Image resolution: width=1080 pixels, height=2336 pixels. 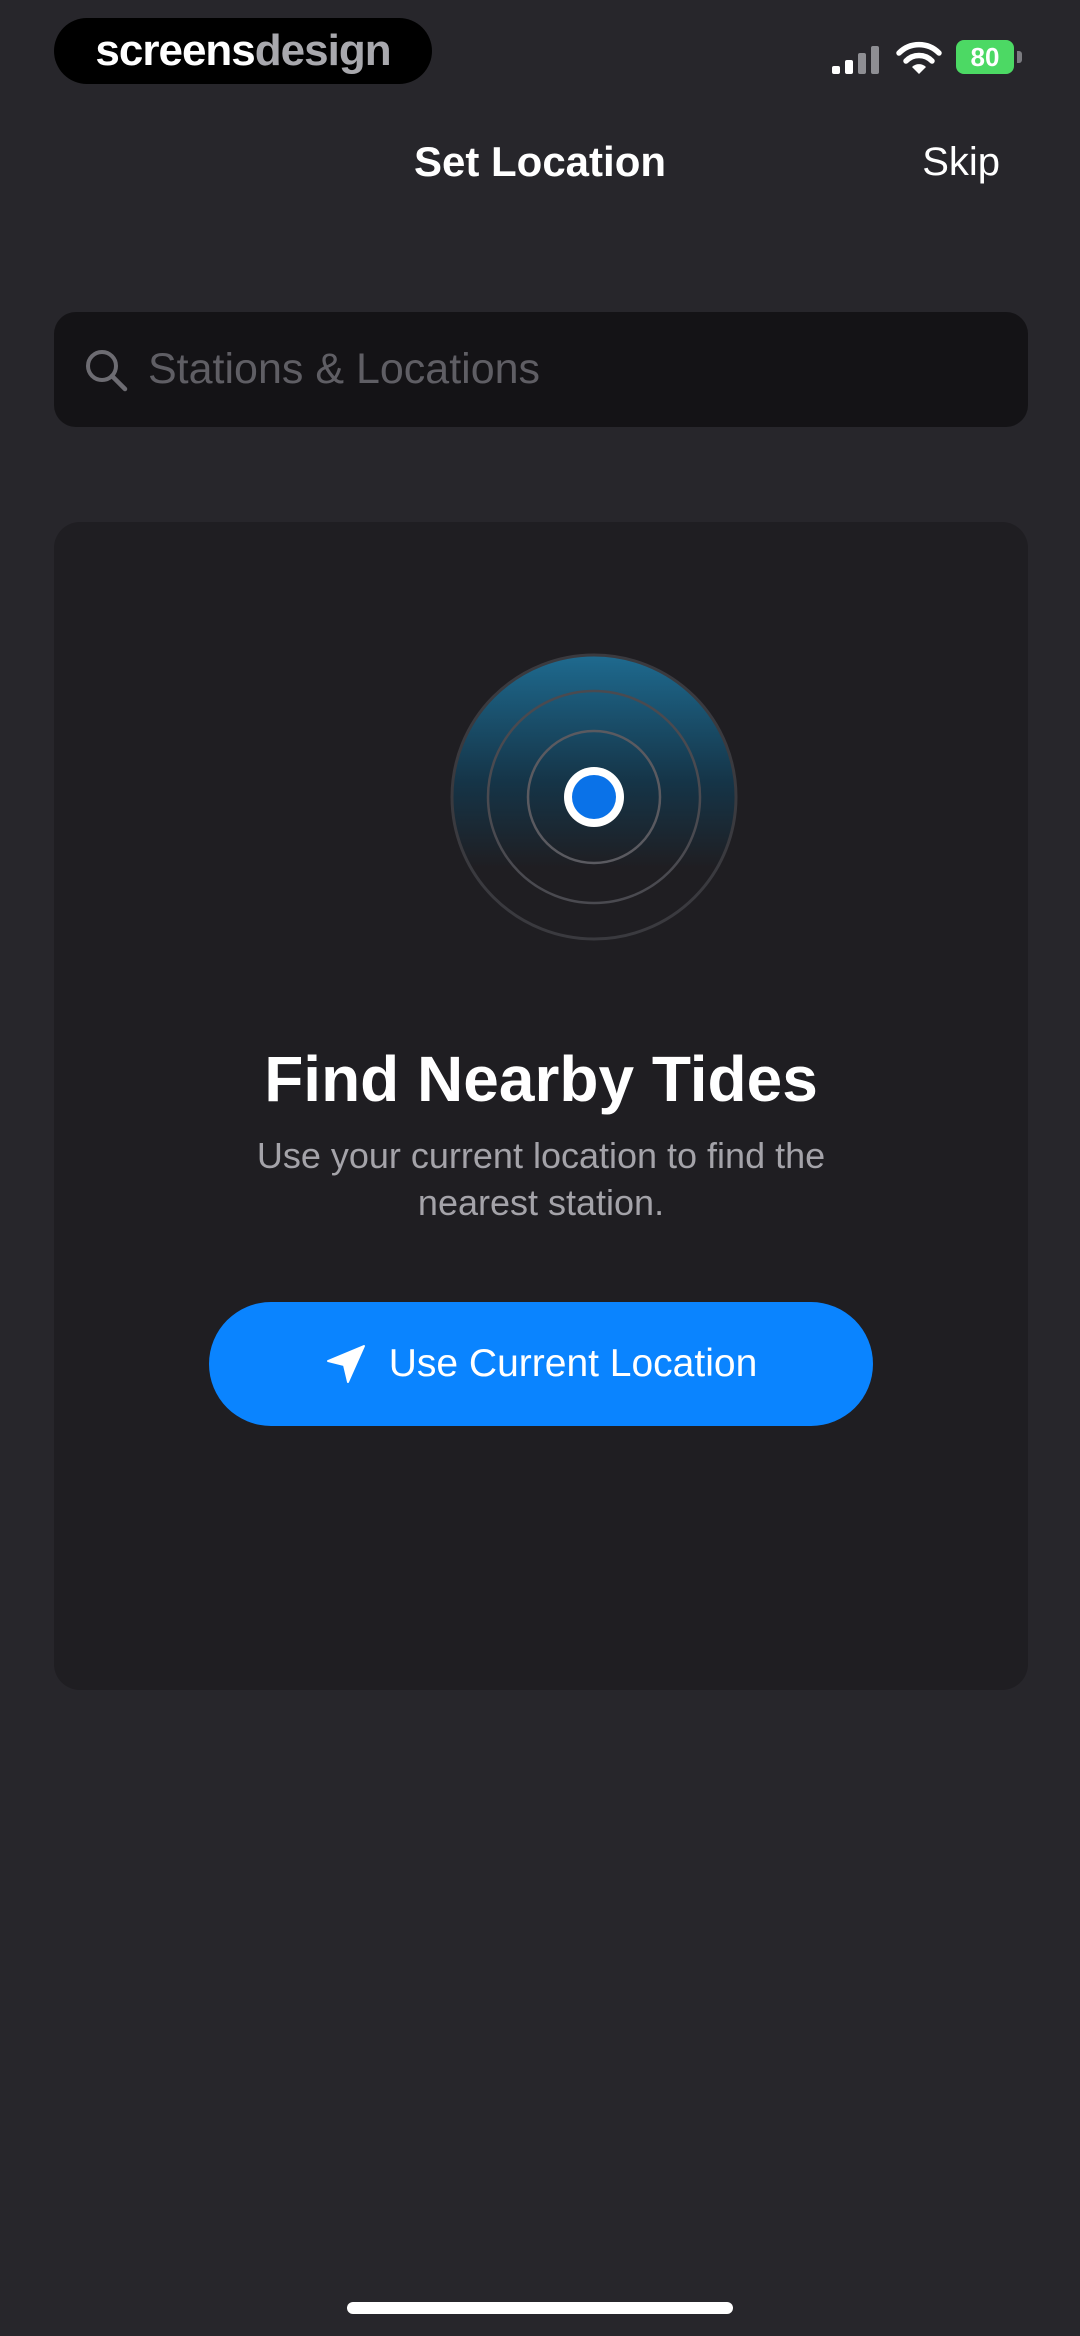 What do you see at coordinates (540, 55) in the screenshot?
I see `status-bar: screens design 80` at bounding box center [540, 55].